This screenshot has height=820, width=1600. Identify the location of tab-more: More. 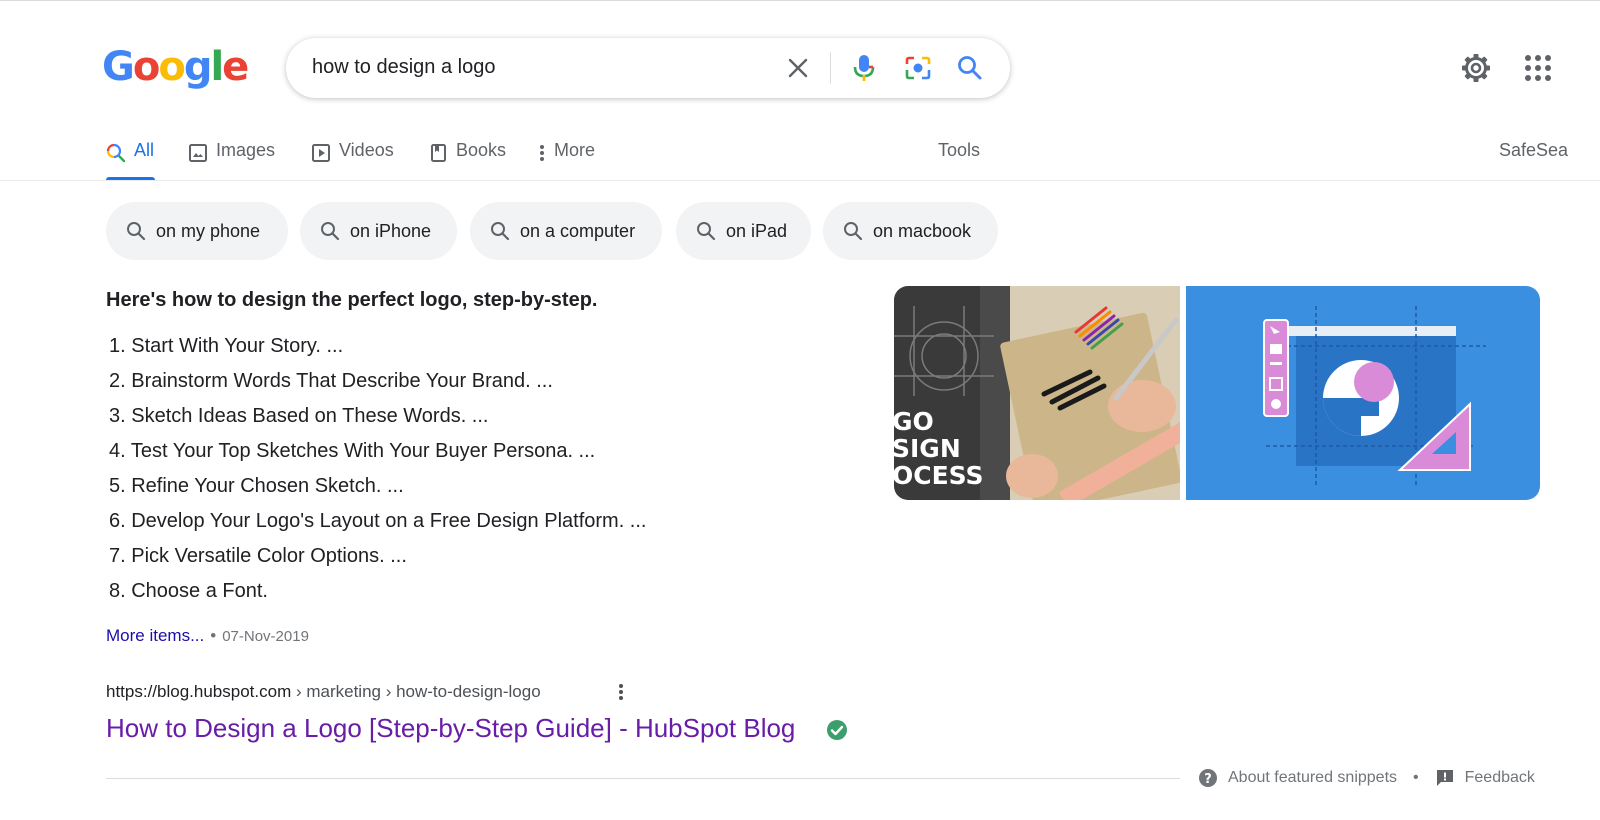
(566, 158).